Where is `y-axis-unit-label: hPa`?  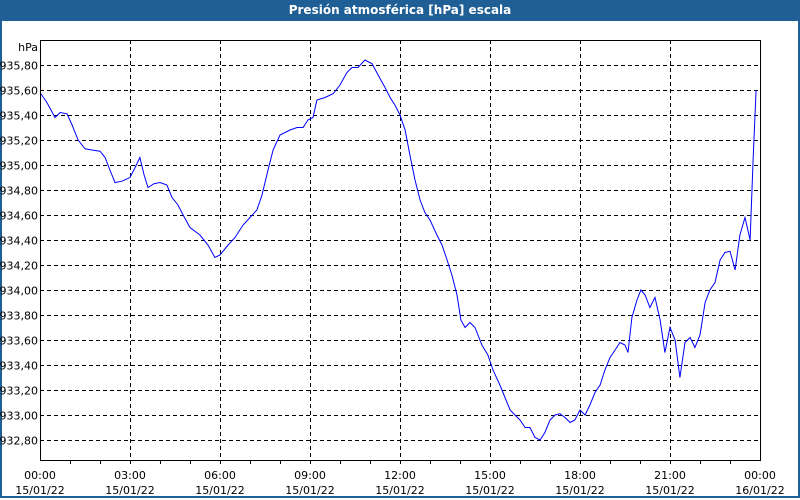 y-axis-unit-label: hPa is located at coordinates (28, 47).